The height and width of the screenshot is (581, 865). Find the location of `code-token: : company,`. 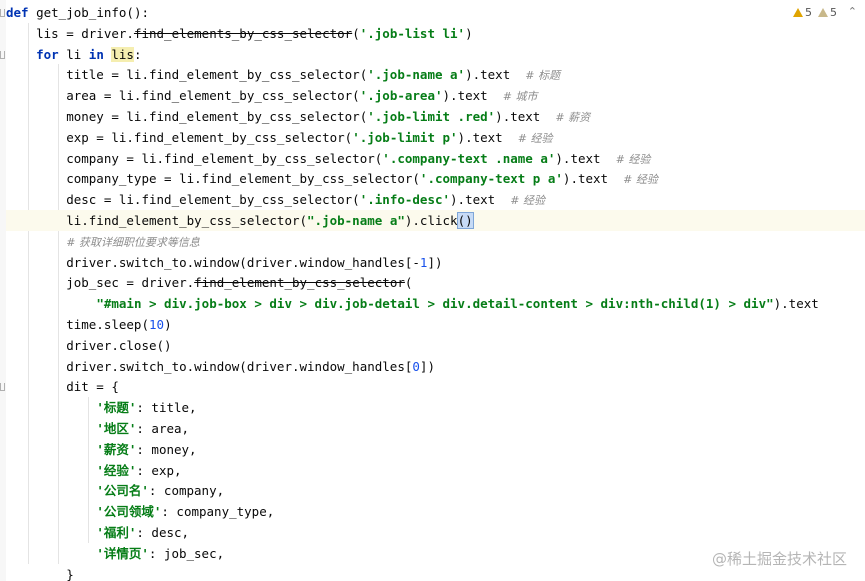

code-token: : company, is located at coordinates (186, 491).